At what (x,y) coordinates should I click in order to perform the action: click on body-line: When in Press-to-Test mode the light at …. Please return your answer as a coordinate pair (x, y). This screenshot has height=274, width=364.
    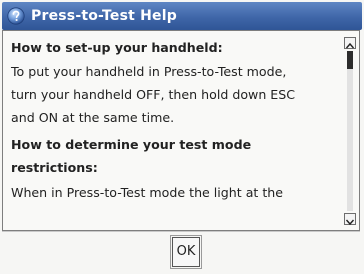
    Looking at the image, I should click on (147, 192).